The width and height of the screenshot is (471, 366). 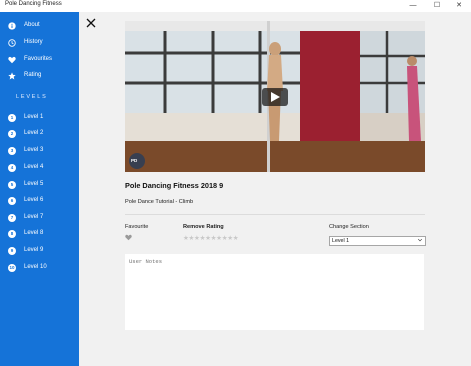 I want to click on sidebar-item-label: Level 9, so click(x=34, y=250).